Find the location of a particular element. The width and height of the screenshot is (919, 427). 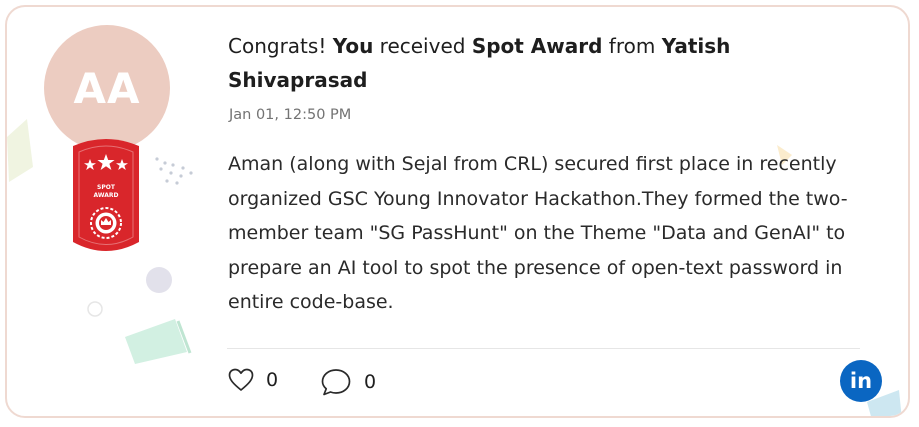

like-button: 0 is located at coordinates (253, 380).